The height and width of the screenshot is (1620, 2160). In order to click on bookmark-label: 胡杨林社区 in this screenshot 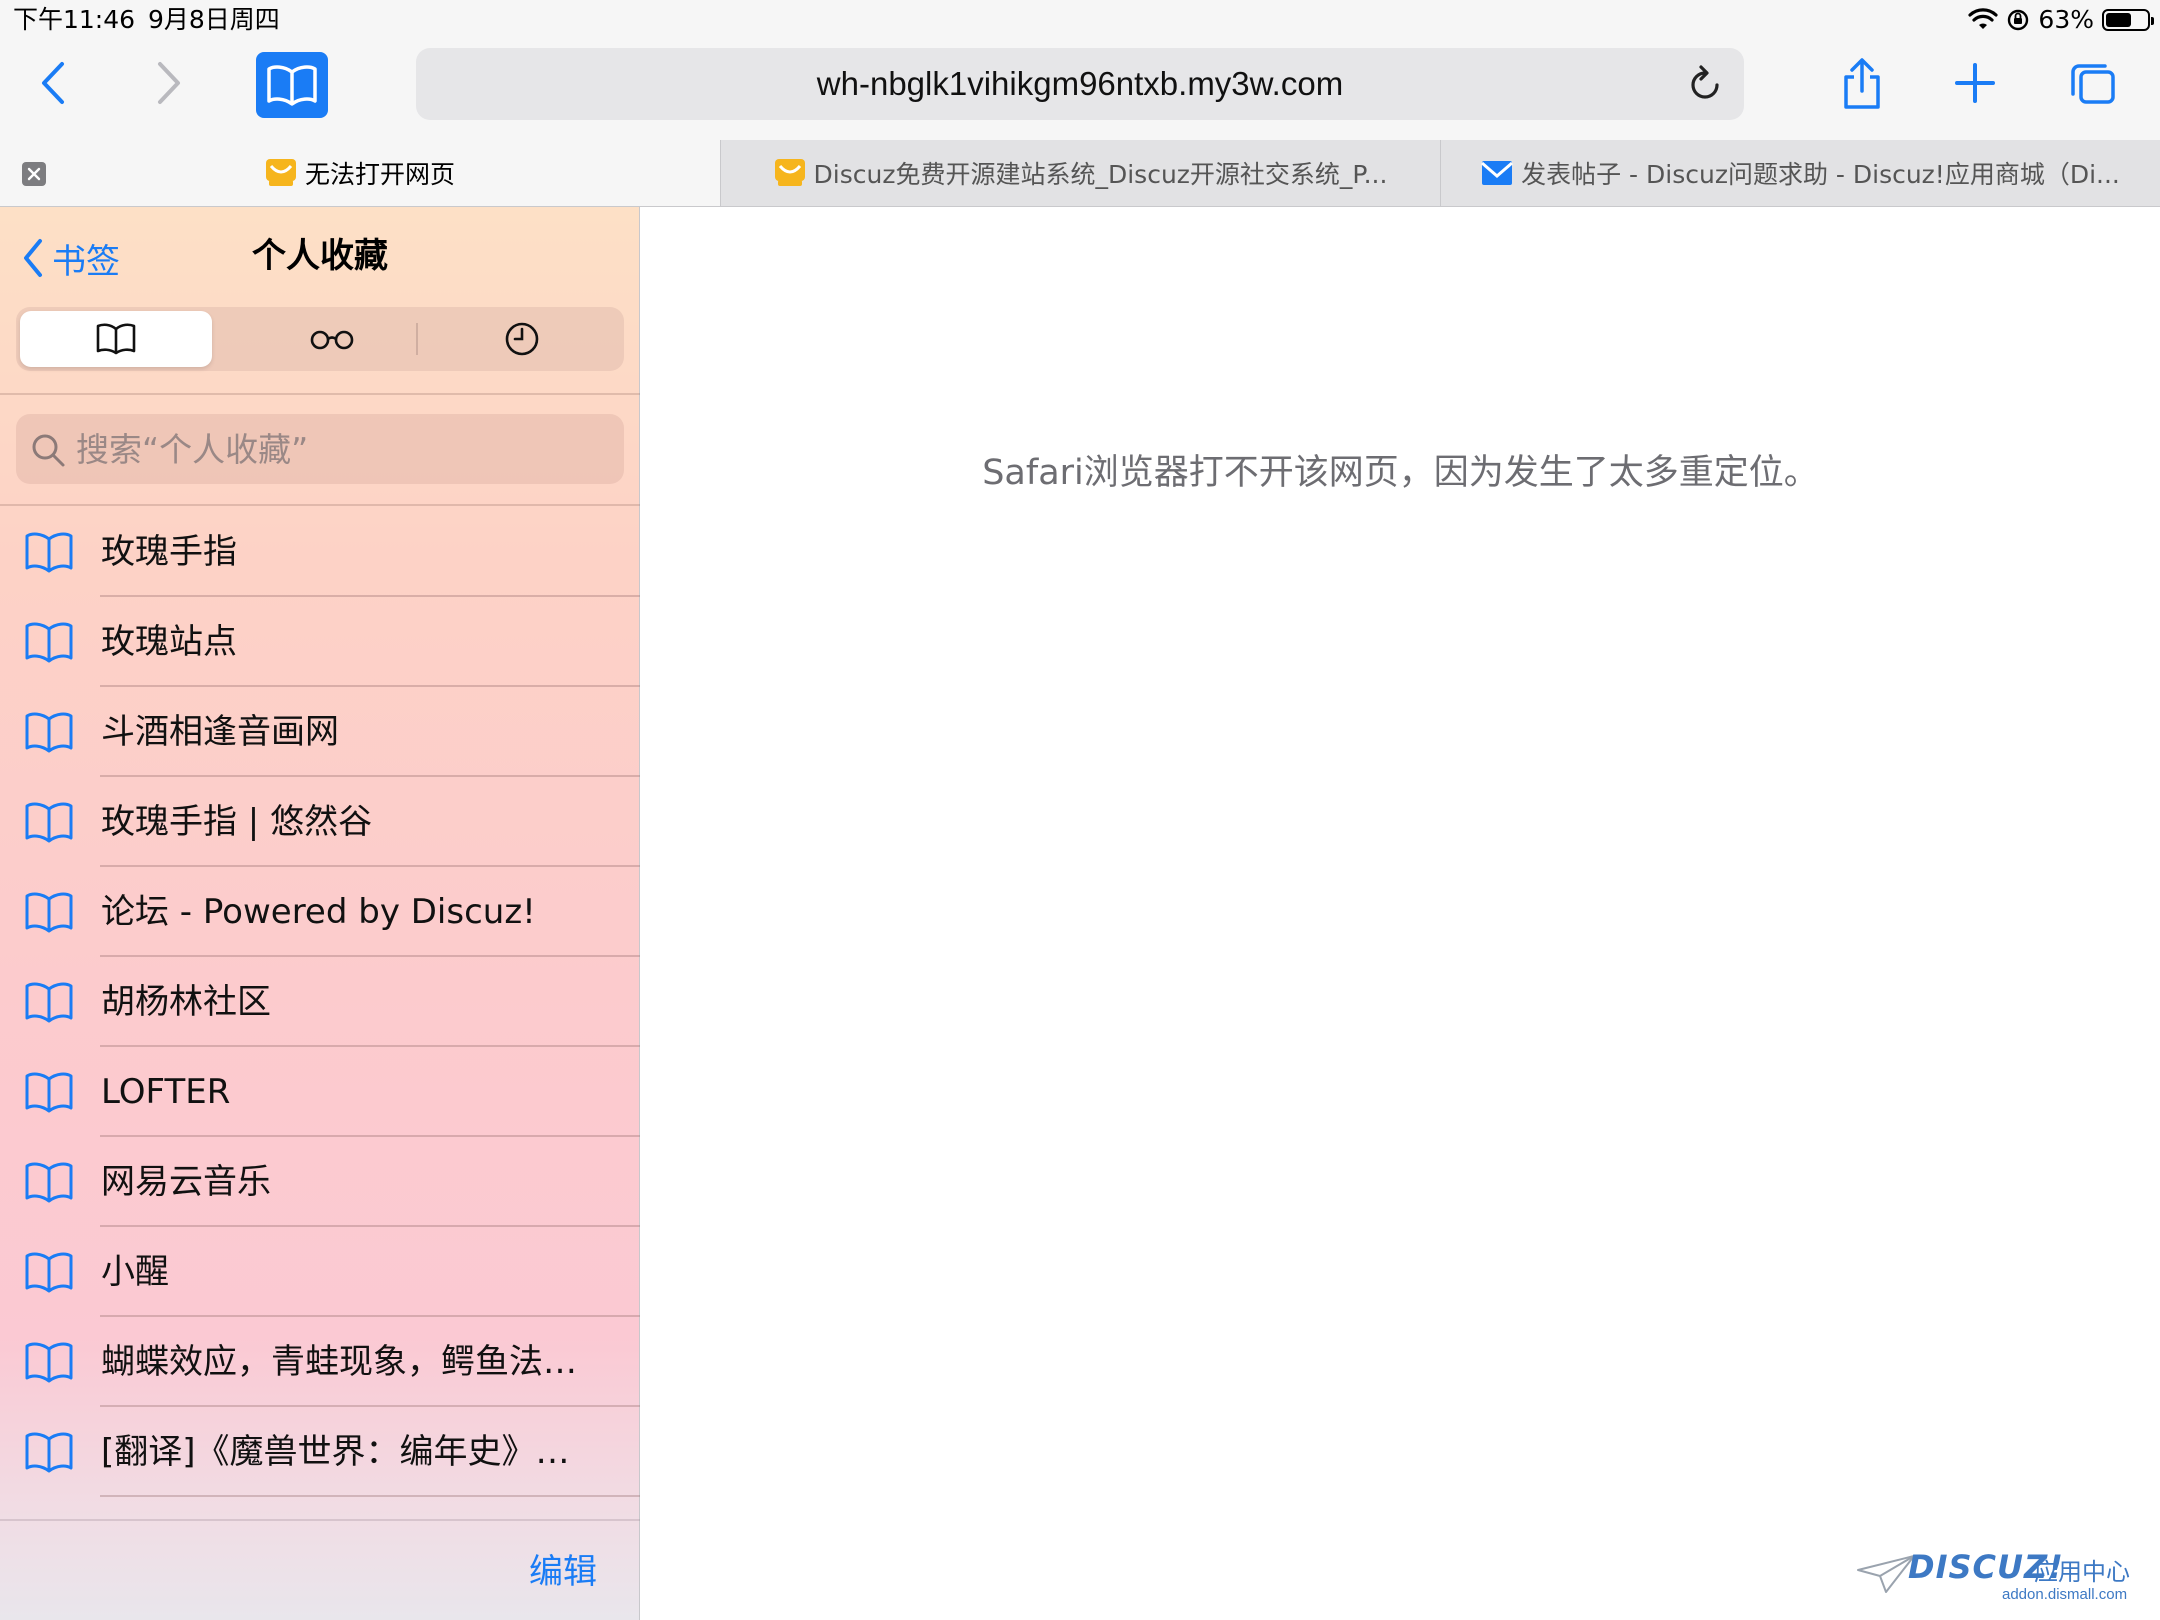, I will do `click(186, 1002)`.